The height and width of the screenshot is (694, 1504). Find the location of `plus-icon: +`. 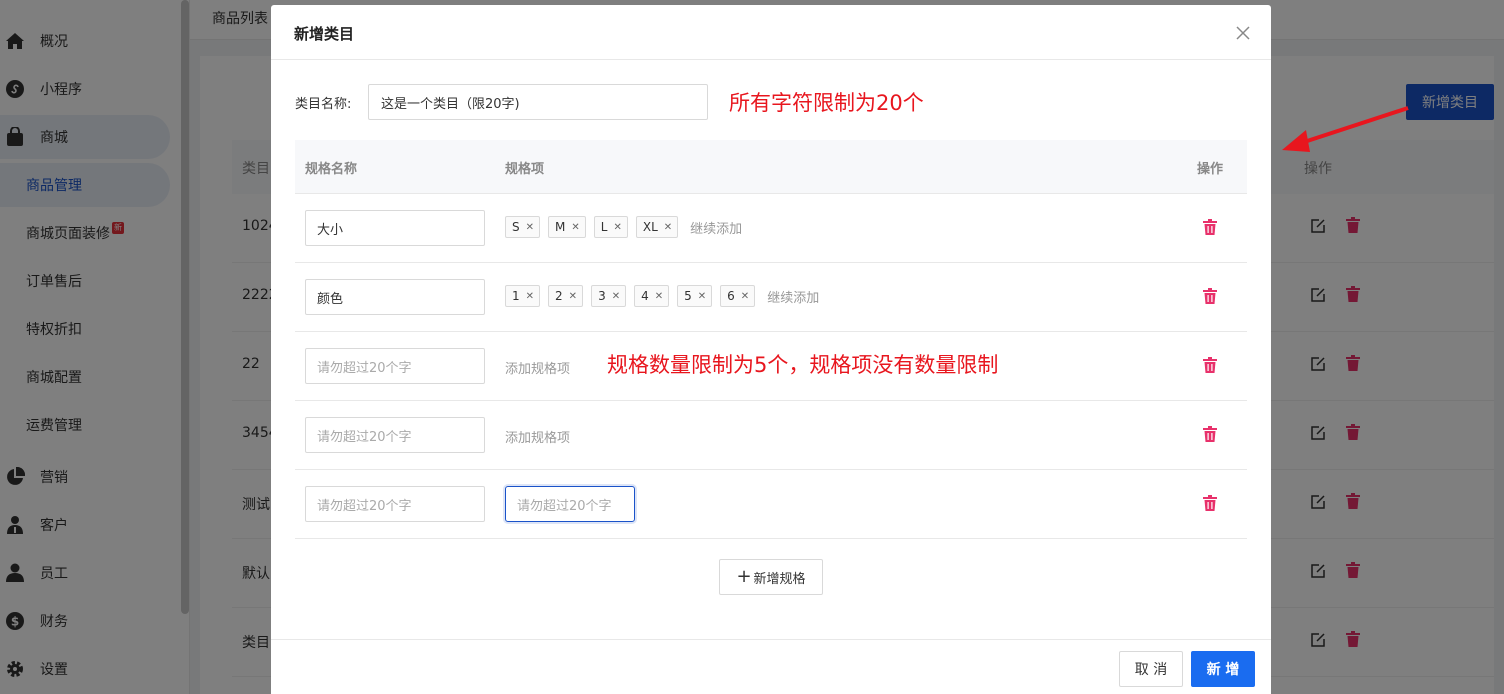

plus-icon: + is located at coordinates (744, 576).